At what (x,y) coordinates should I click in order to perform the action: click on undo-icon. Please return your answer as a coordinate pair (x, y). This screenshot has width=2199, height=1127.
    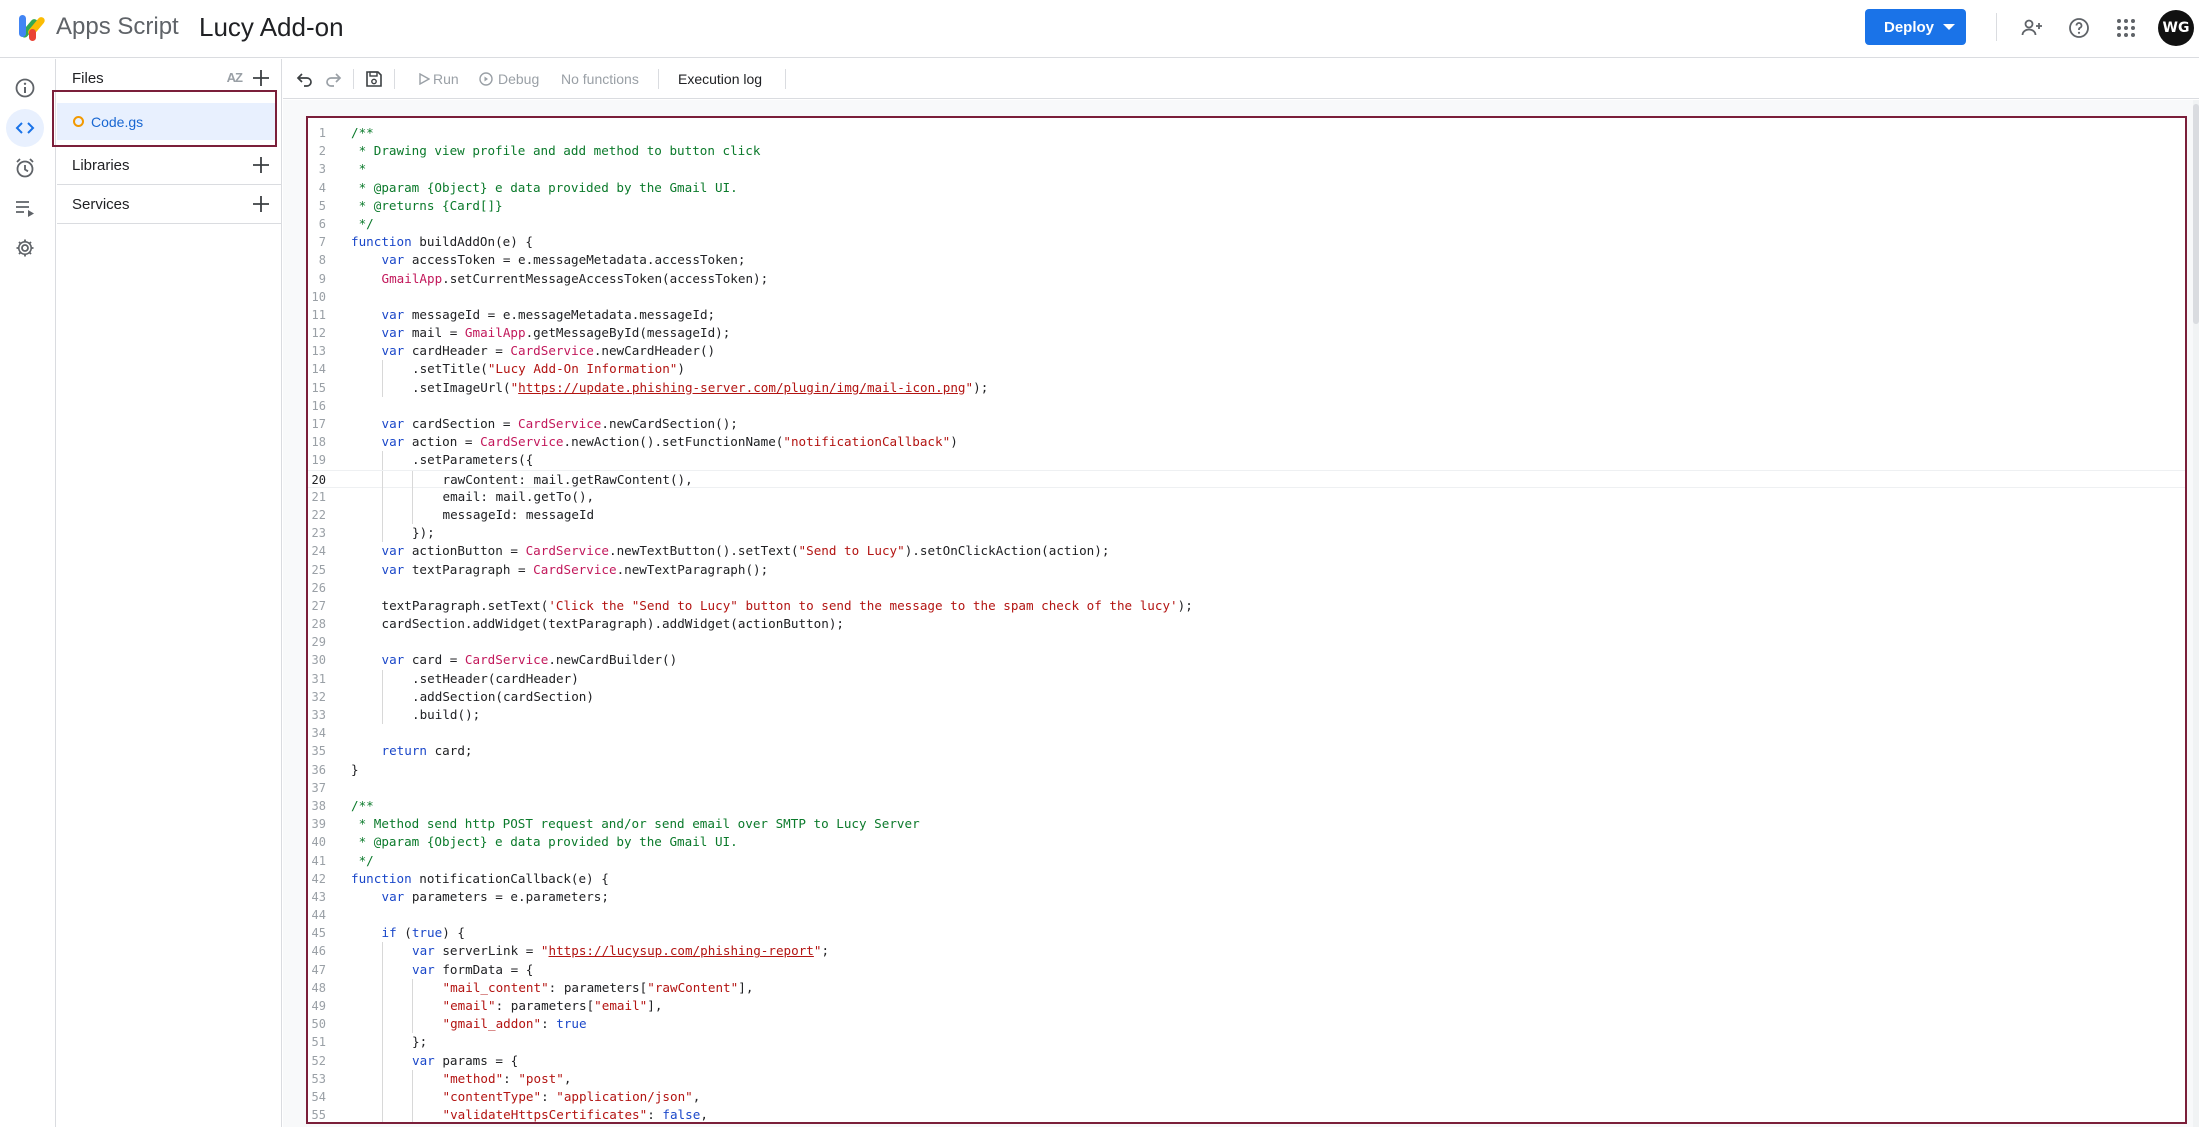
    Looking at the image, I should click on (305, 79).